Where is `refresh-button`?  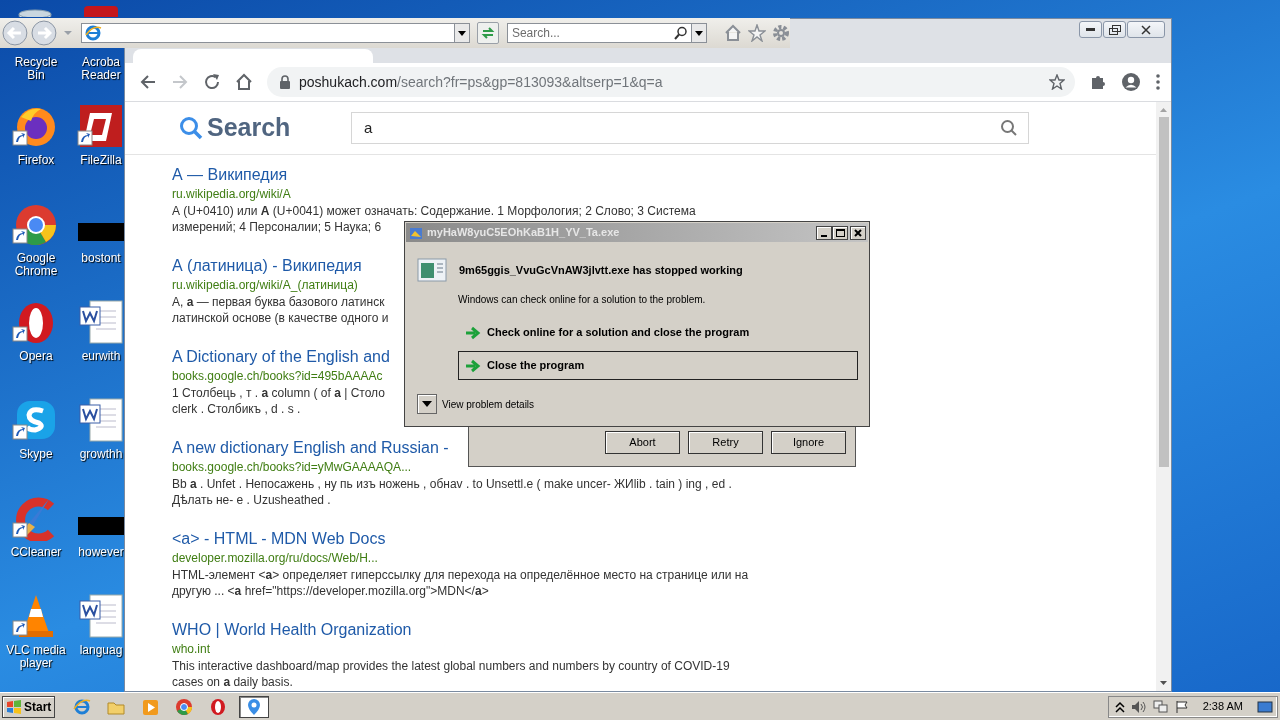 refresh-button is located at coordinates (488, 33).